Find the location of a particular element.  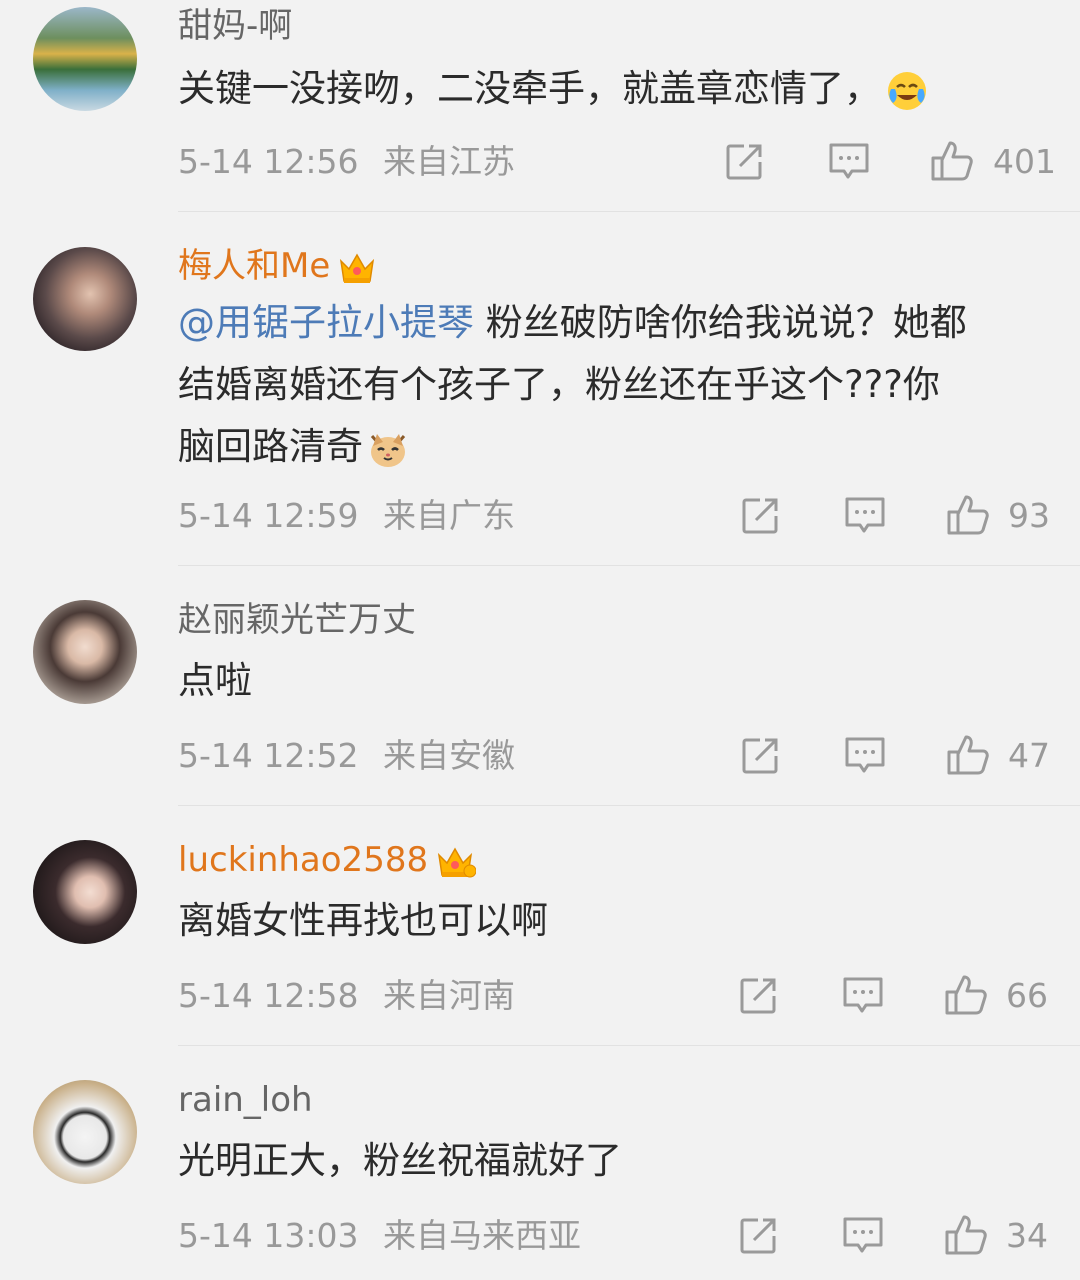

comment-text: 点啦 is located at coordinates (215, 680).